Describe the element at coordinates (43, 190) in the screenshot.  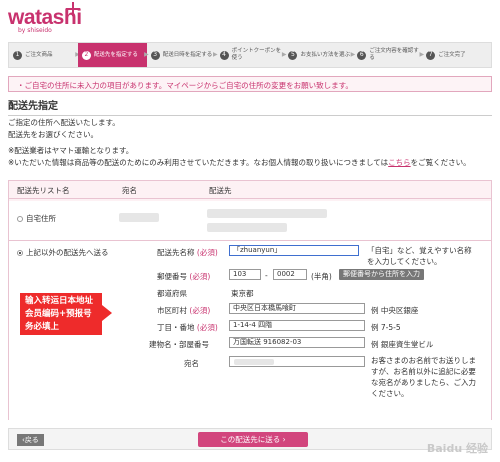
I see `header-list-name: 配送先リスト名` at that location.